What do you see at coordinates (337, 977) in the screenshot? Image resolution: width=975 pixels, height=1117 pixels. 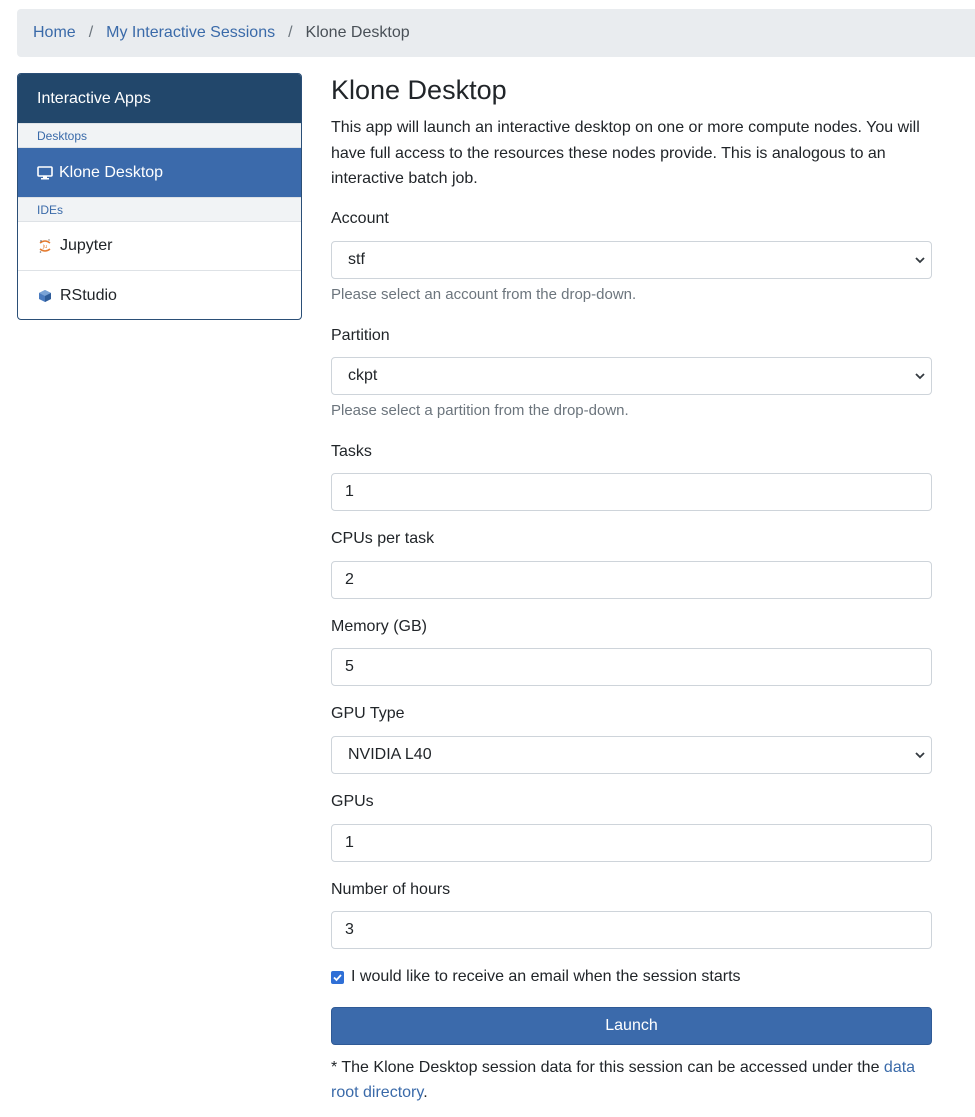 I see `email-notification-checkbox` at bounding box center [337, 977].